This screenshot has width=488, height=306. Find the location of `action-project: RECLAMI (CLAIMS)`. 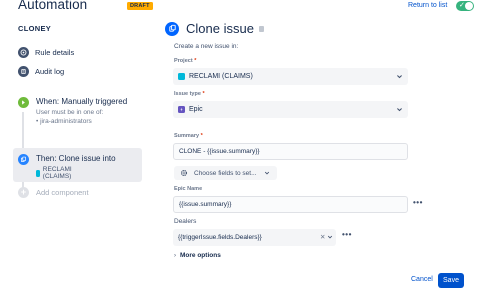

action-project: RECLAMI (CLAIMS) is located at coordinates (55, 173).